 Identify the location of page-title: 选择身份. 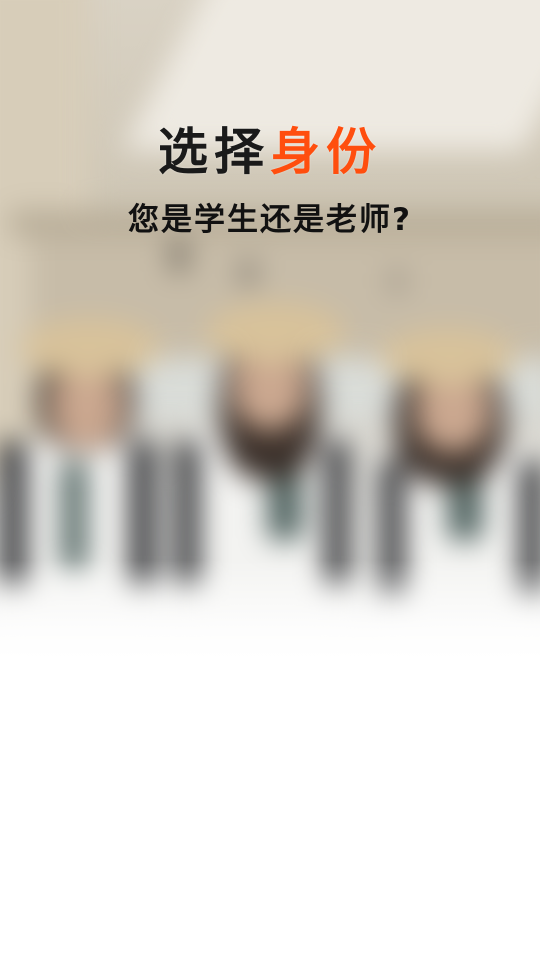
(270, 152).